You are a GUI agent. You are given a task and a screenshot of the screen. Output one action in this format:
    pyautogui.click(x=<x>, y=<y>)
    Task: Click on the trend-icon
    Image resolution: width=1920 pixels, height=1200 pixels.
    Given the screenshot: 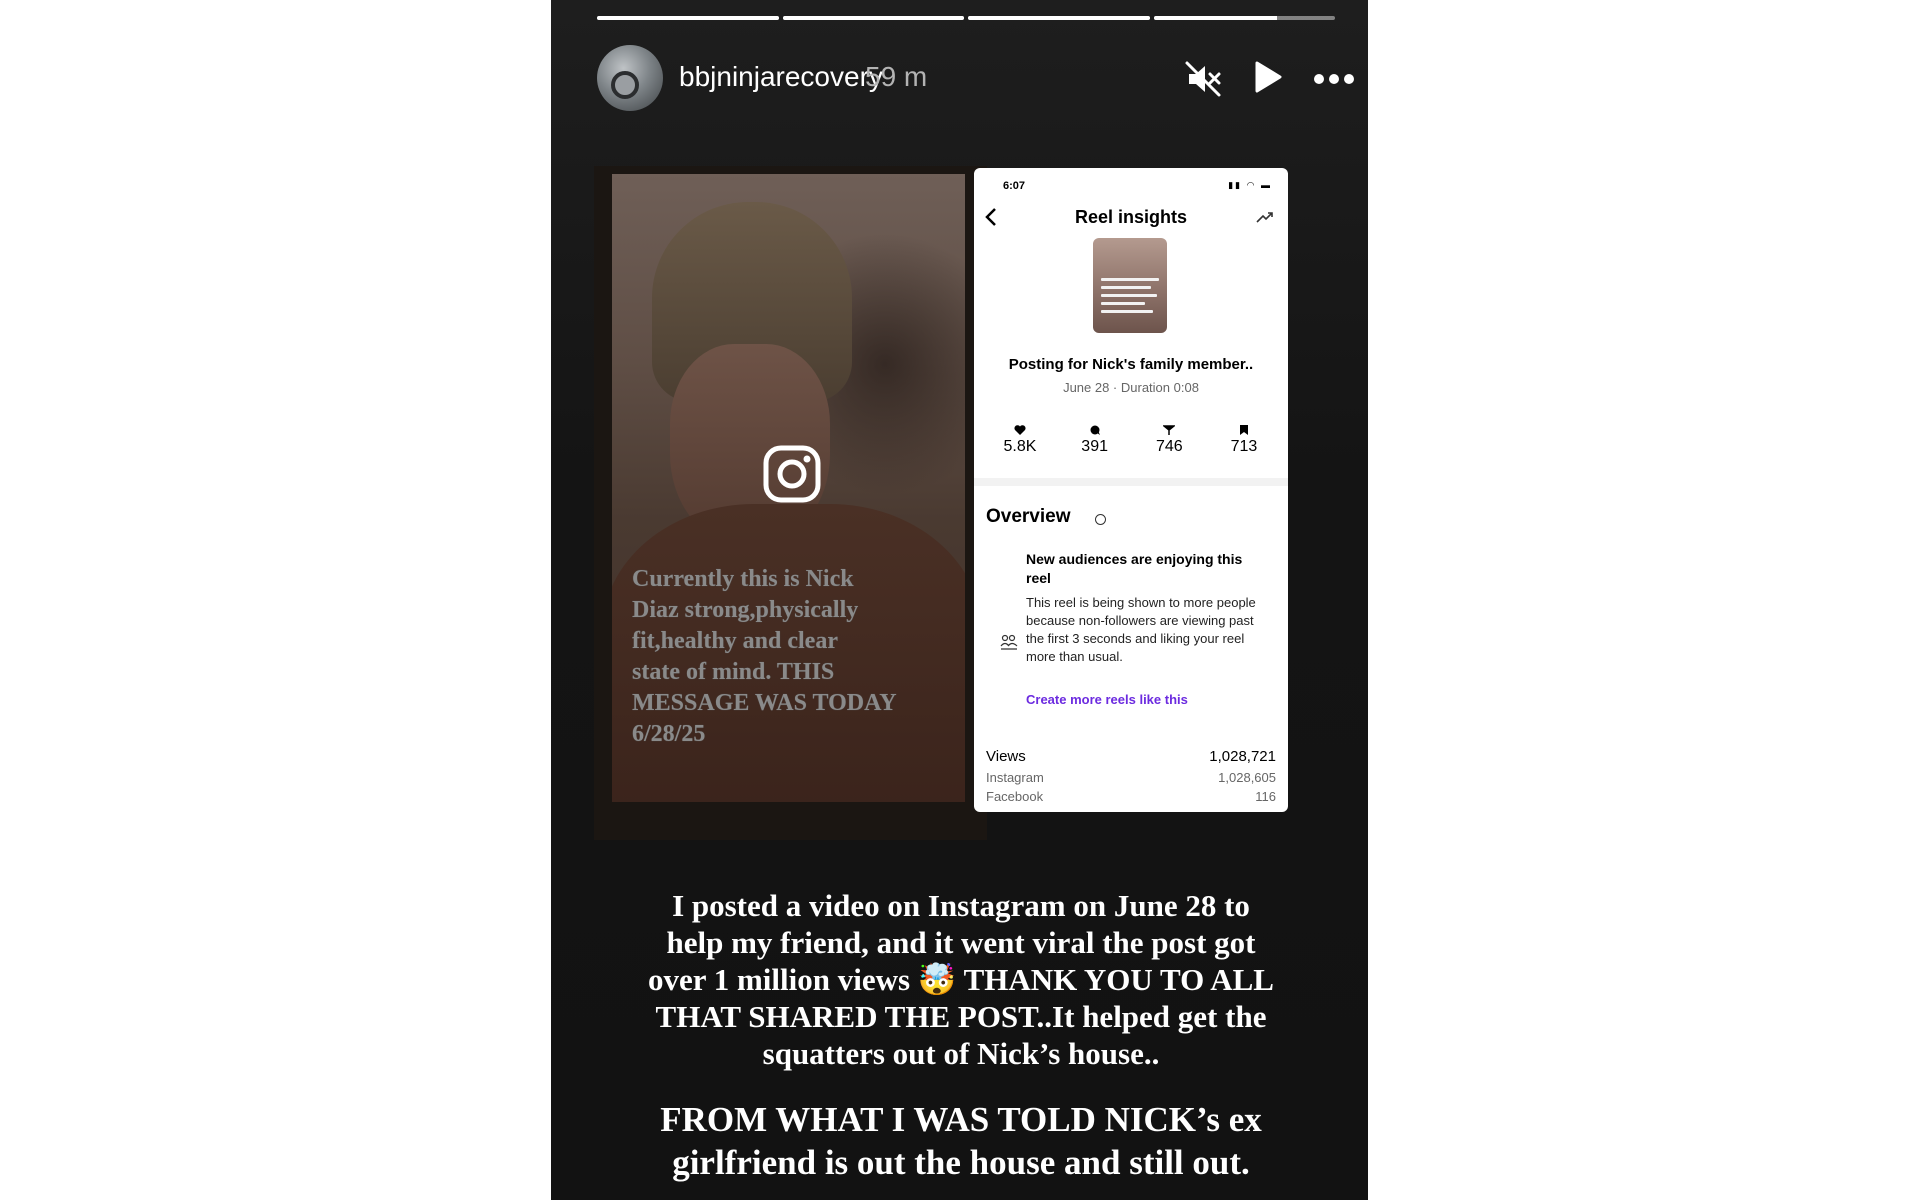 What is the action you would take?
    pyautogui.click(x=1265, y=217)
    